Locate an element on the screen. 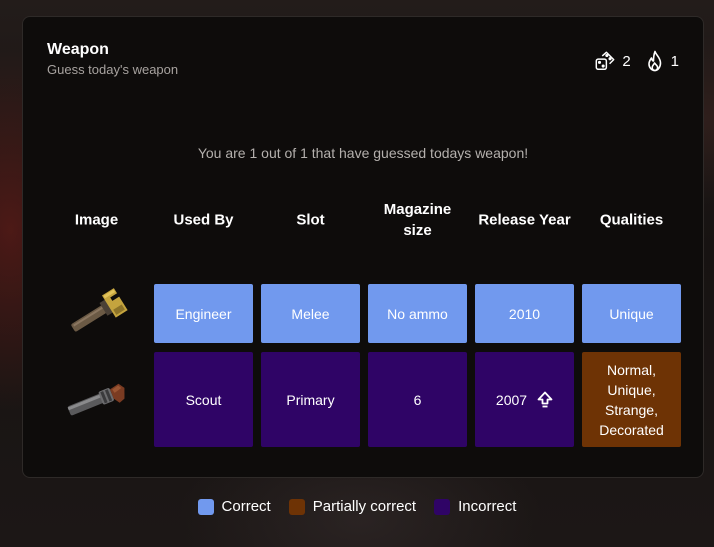  stats-bar: 2 1 is located at coordinates (636, 61).